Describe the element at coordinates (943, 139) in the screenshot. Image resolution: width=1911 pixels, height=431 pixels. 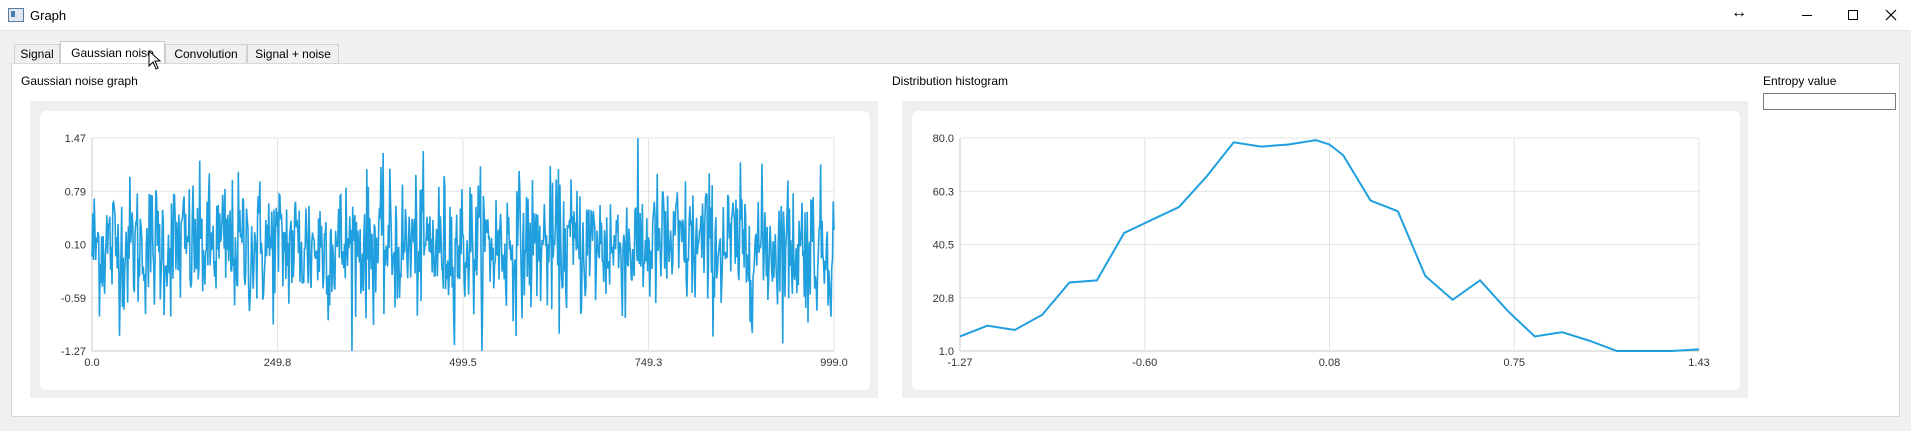
I see `hist-y-tick-label: 80.0` at that location.